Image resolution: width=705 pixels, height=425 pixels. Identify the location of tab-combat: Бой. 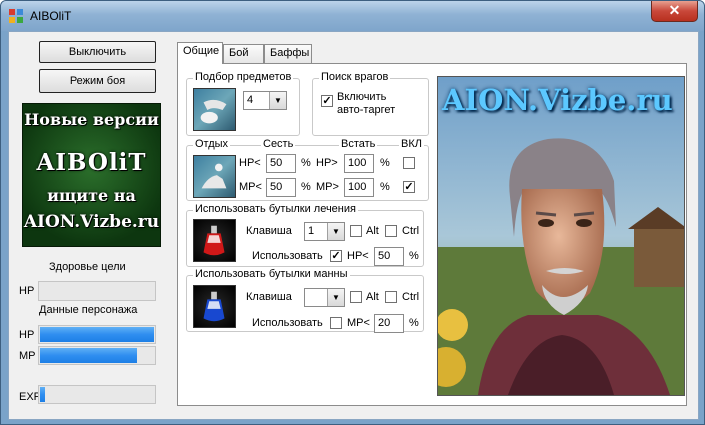
(243, 53).